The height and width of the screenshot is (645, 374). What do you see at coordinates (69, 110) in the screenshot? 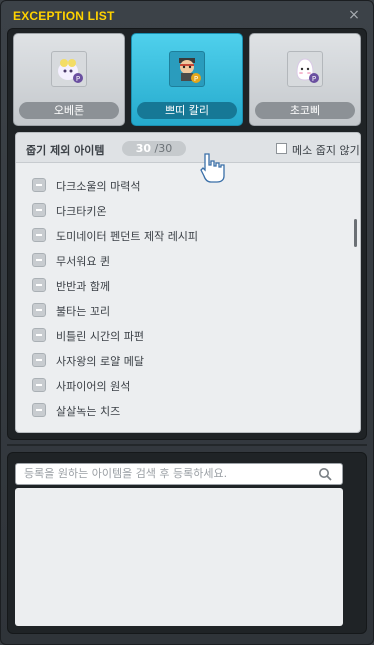
I see `pet-name-oberon: 오베론` at bounding box center [69, 110].